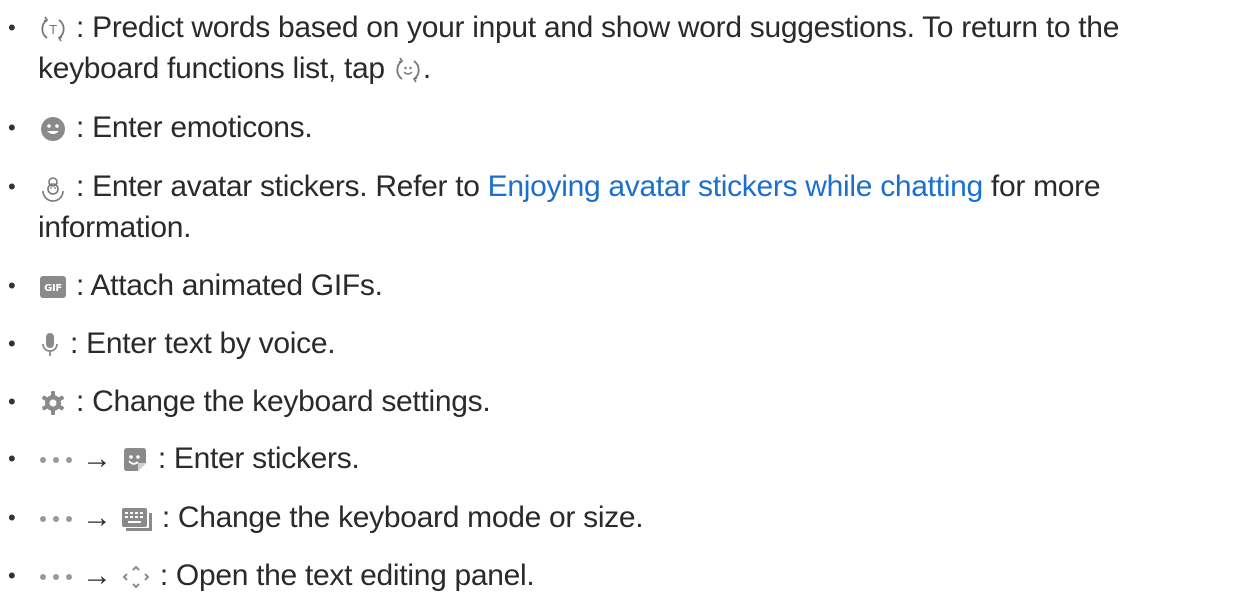 This screenshot has width=1255, height=611. I want to click on line: GIF : Attach animated GIFs., so click(210, 285).